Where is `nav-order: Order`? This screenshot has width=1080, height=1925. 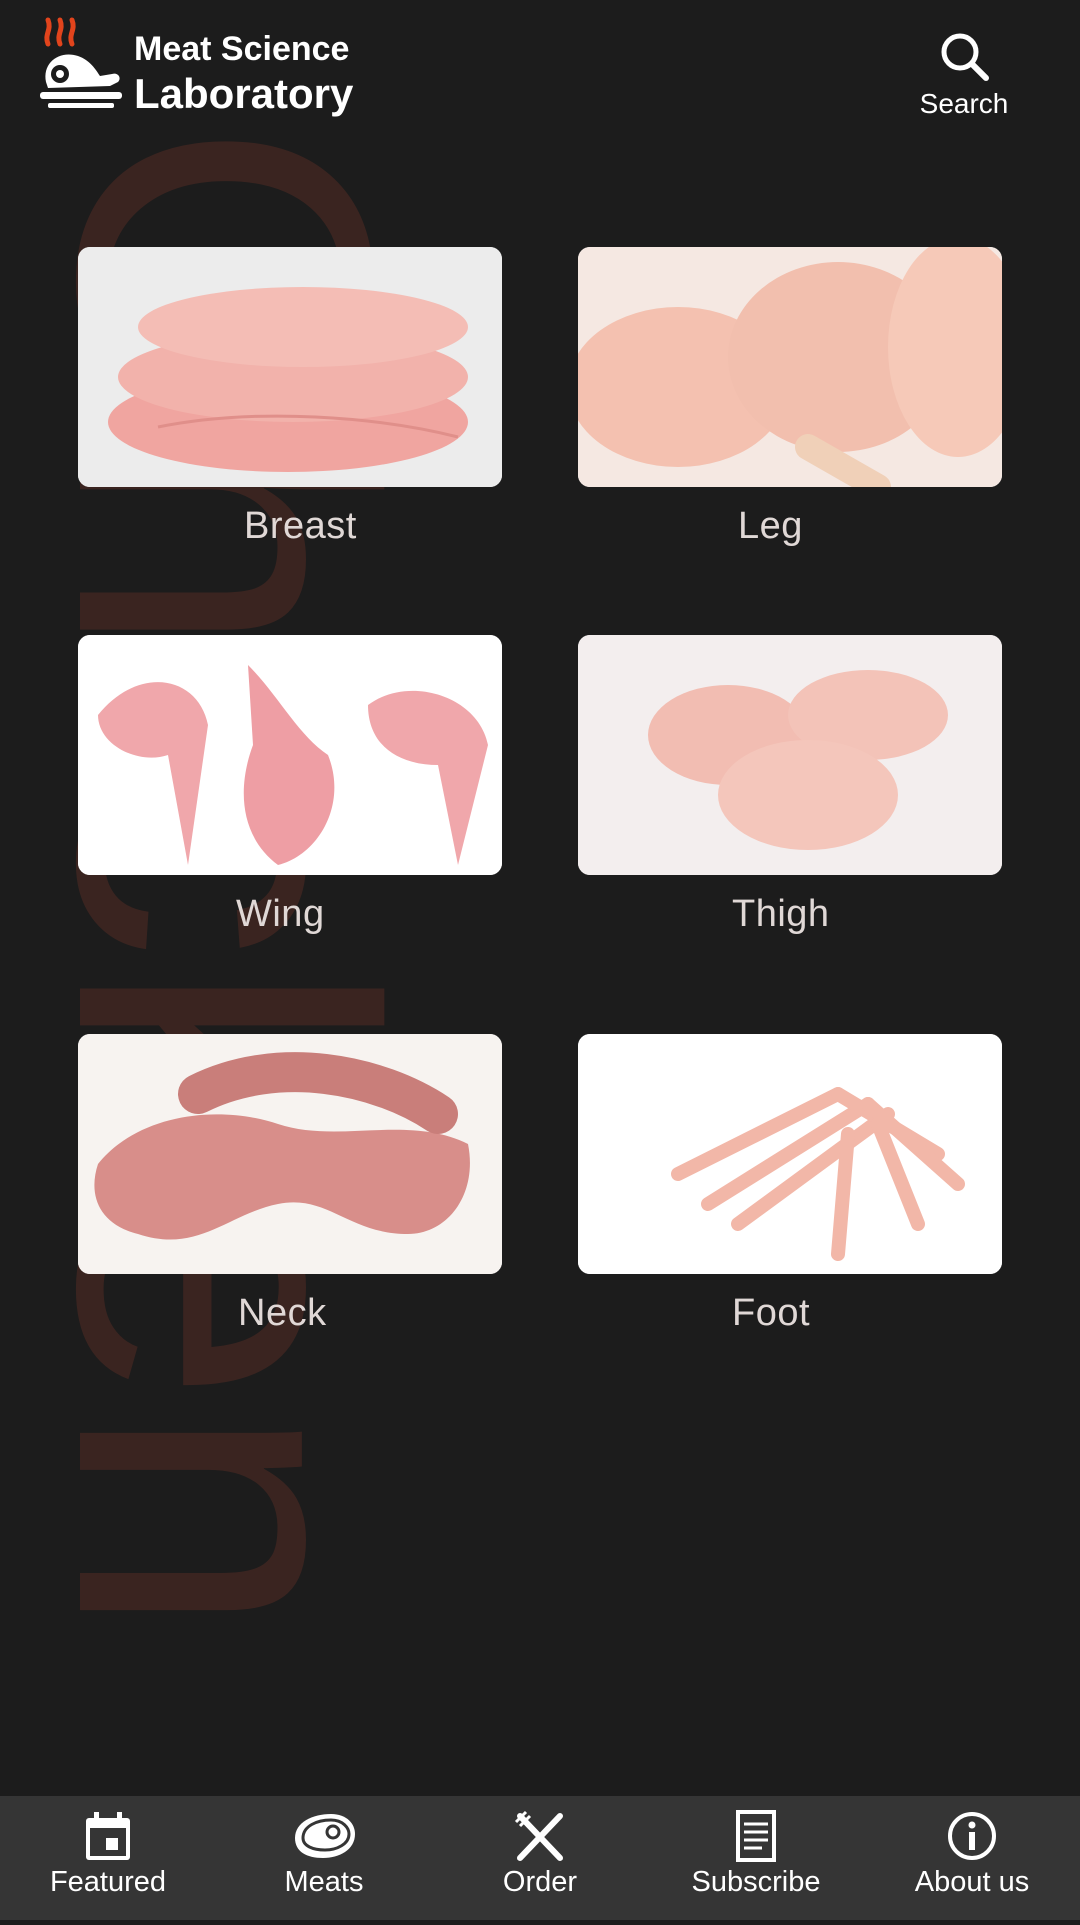
nav-order: Order is located at coordinates (540, 1858).